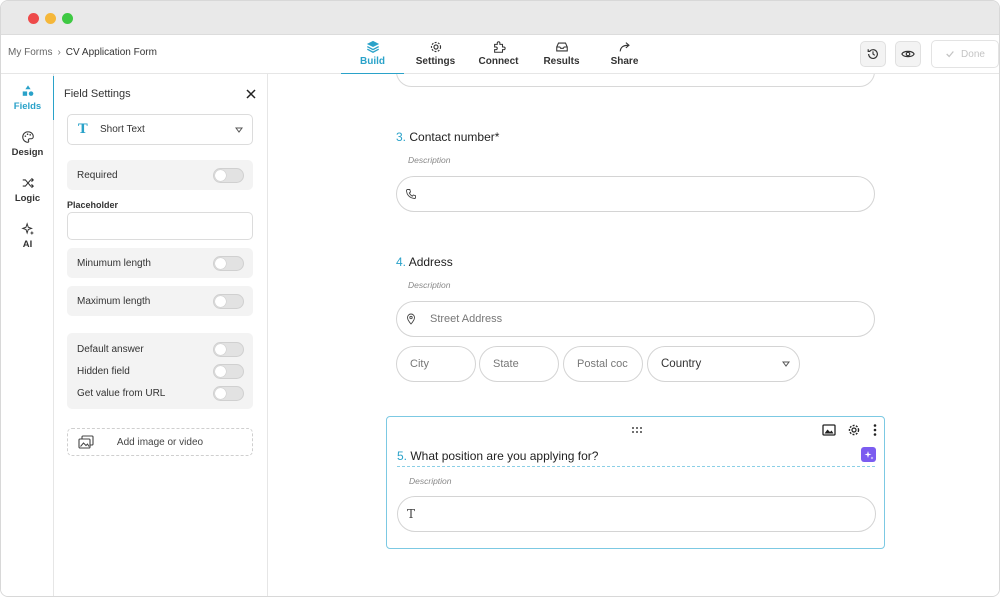 The height and width of the screenshot is (597, 1000). What do you see at coordinates (165, 350) in the screenshot?
I see `default-answer-row: Default answer` at bounding box center [165, 350].